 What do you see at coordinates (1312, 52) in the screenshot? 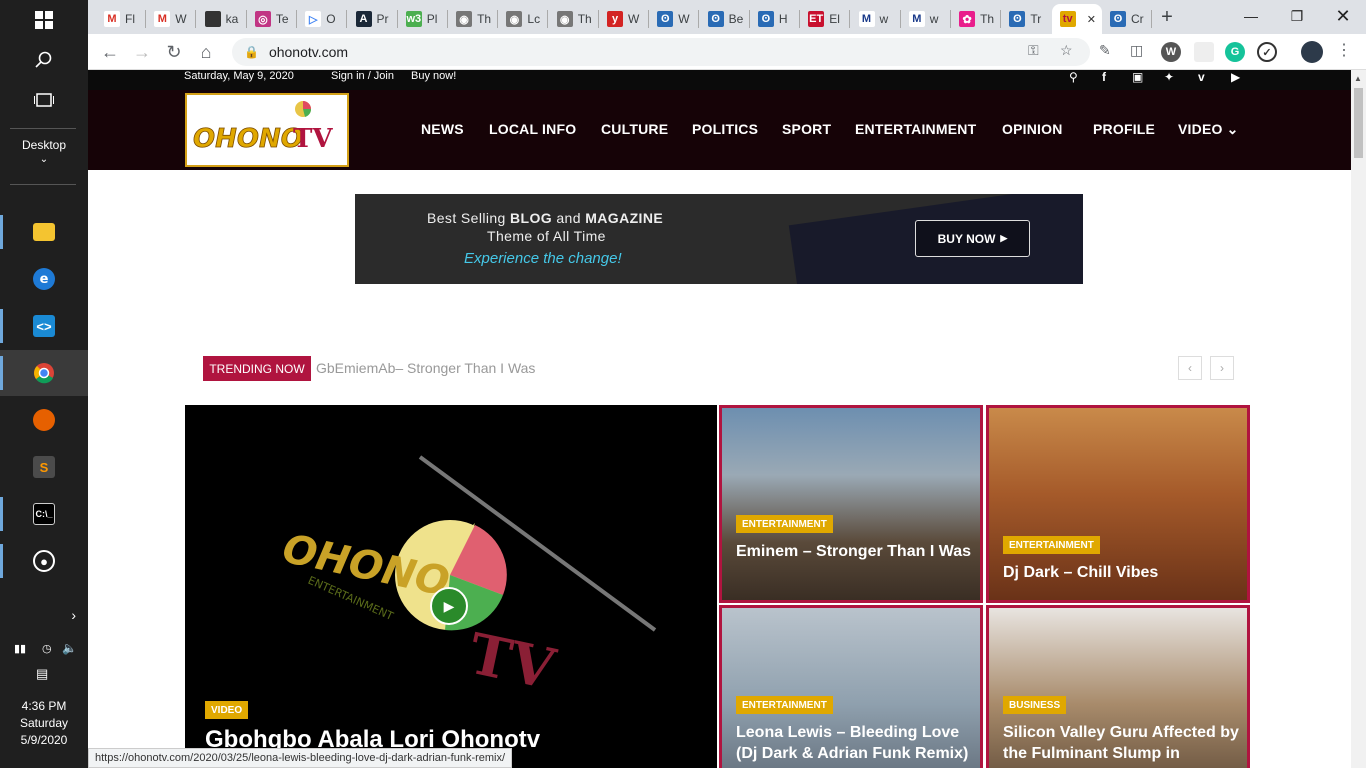
I see `avatar` at bounding box center [1312, 52].